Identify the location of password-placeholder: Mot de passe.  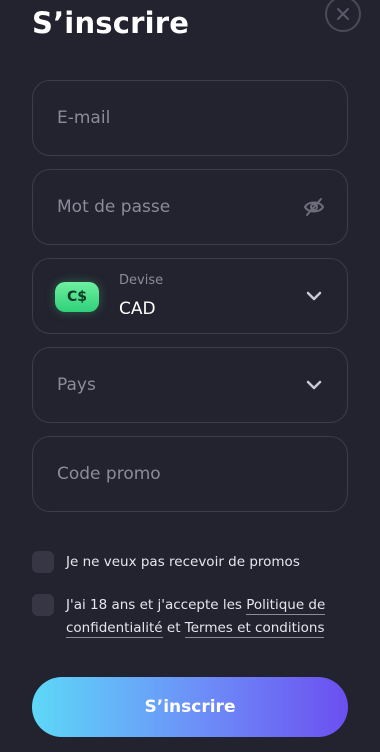
(114, 207).